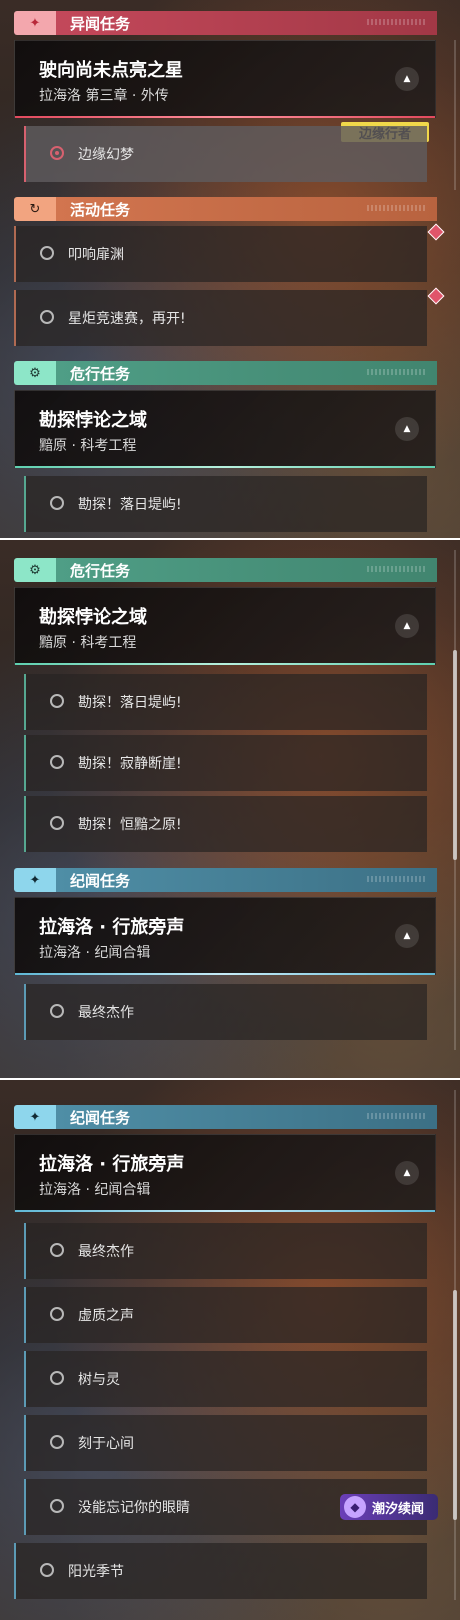 The image size is (460, 1620). What do you see at coordinates (130, 825) in the screenshot?
I see `subquest-label: 勘探！恒黯之原!` at bounding box center [130, 825].